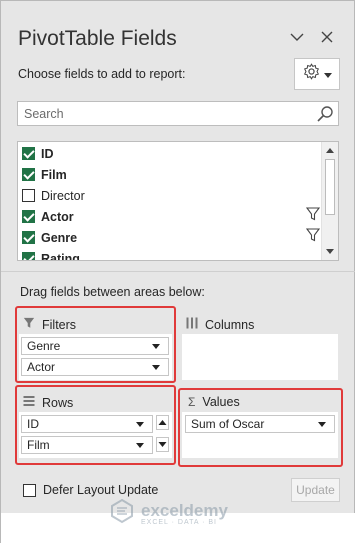 This screenshot has height=543, width=355. Describe the element at coordinates (168, 254) in the screenshot. I see `field-item-rating: Rating` at that location.